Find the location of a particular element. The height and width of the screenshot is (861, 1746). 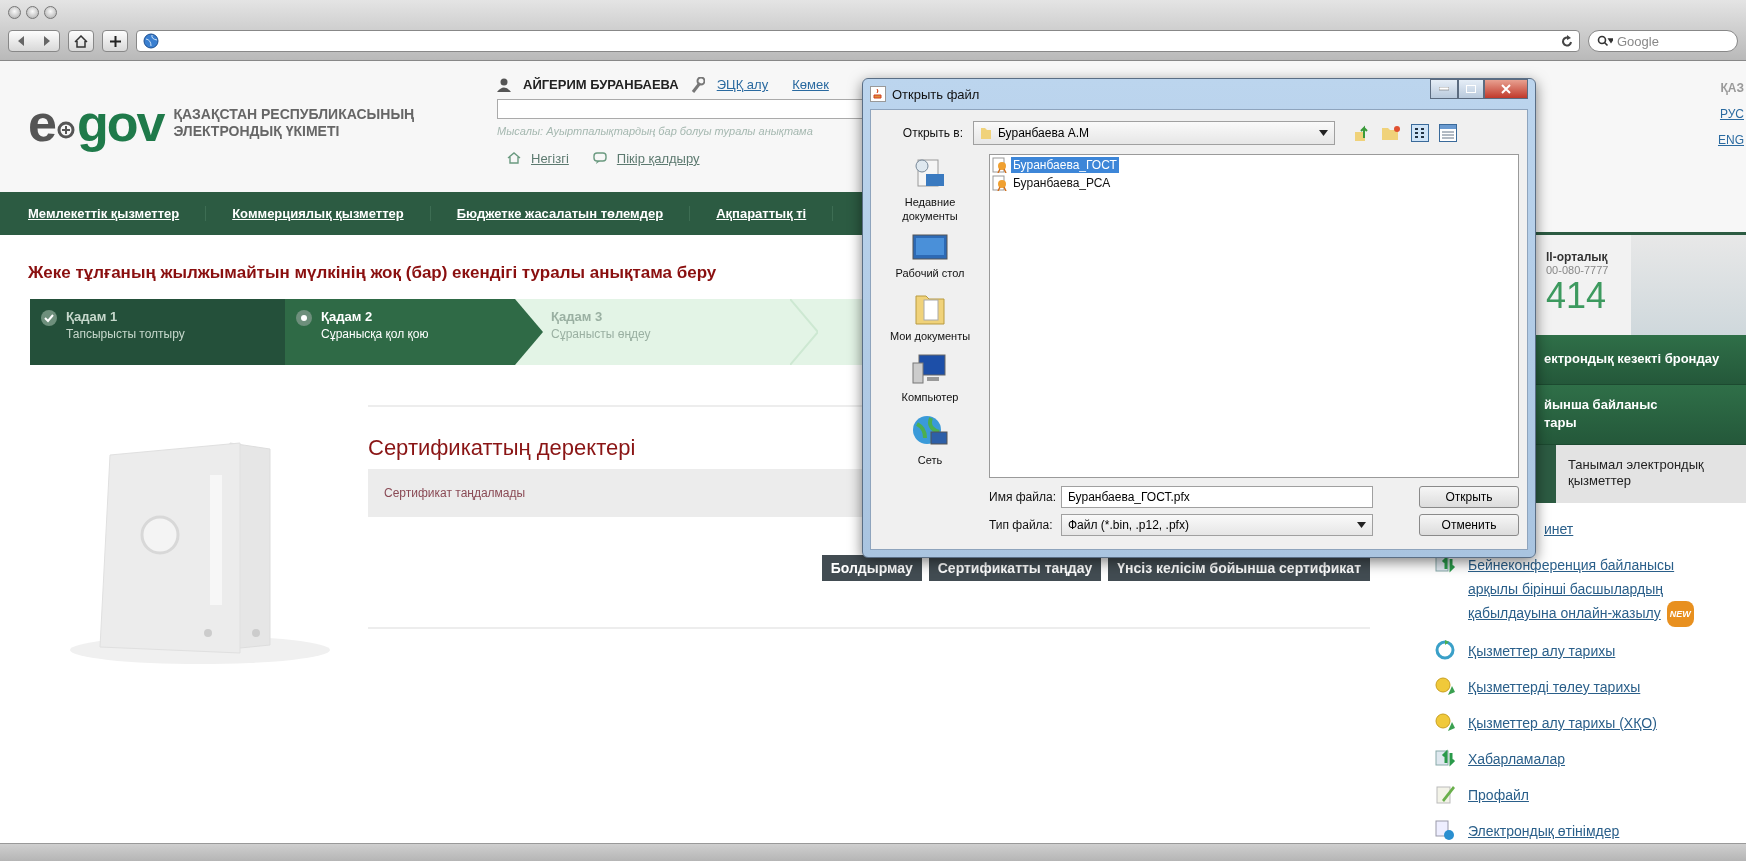

list-view-icon is located at coordinates (1420, 133).